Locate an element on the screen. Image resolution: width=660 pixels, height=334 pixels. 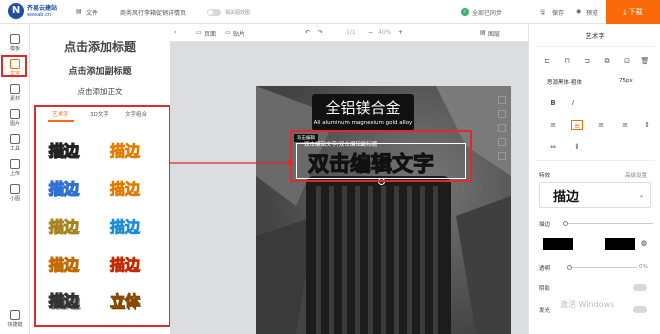
transparency-label: 透明 is located at coordinates (545, 269).